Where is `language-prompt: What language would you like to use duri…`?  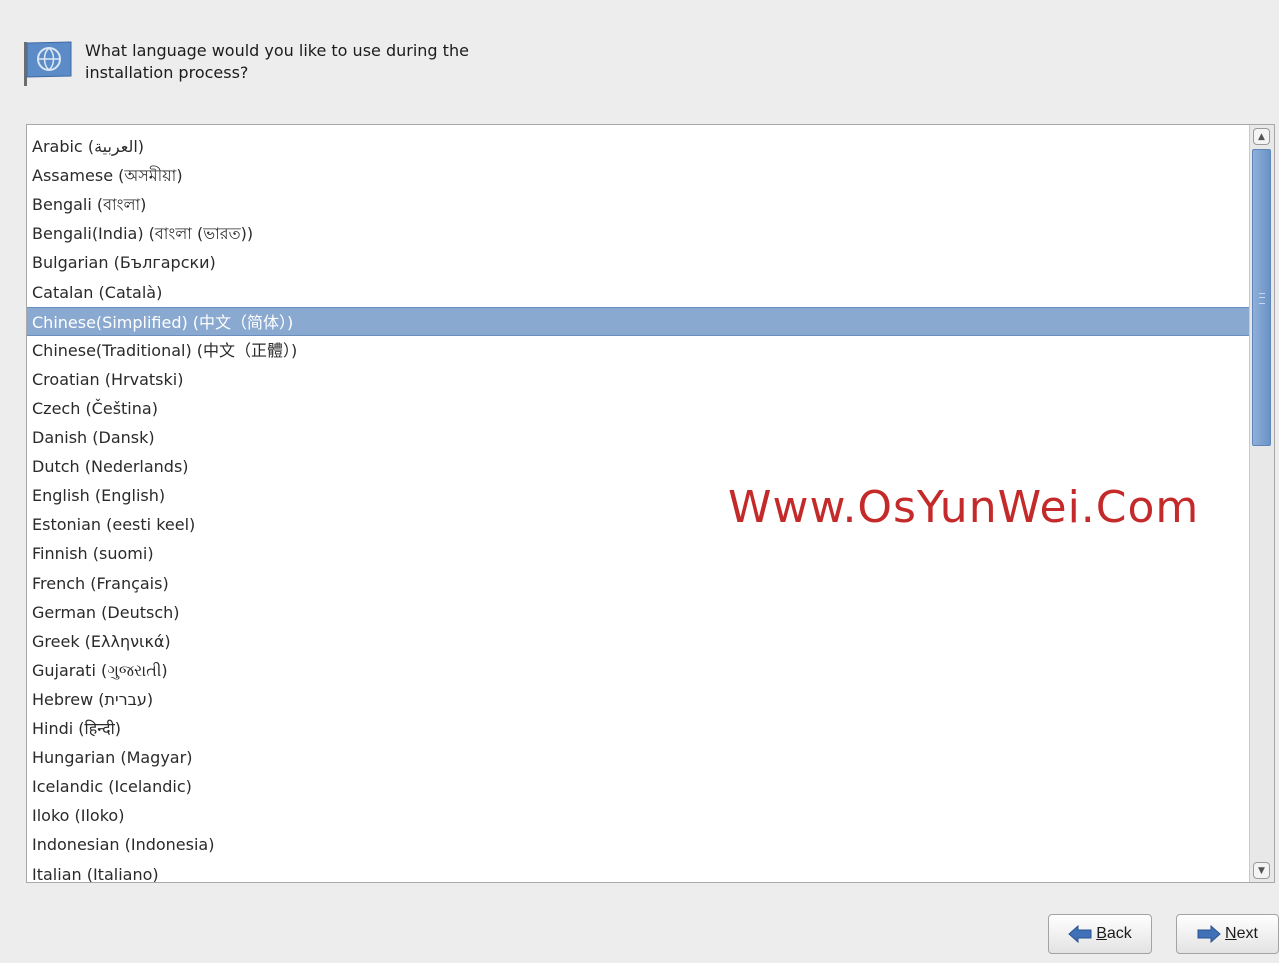
language-prompt: What language would you like to use duri… is located at coordinates (277, 61).